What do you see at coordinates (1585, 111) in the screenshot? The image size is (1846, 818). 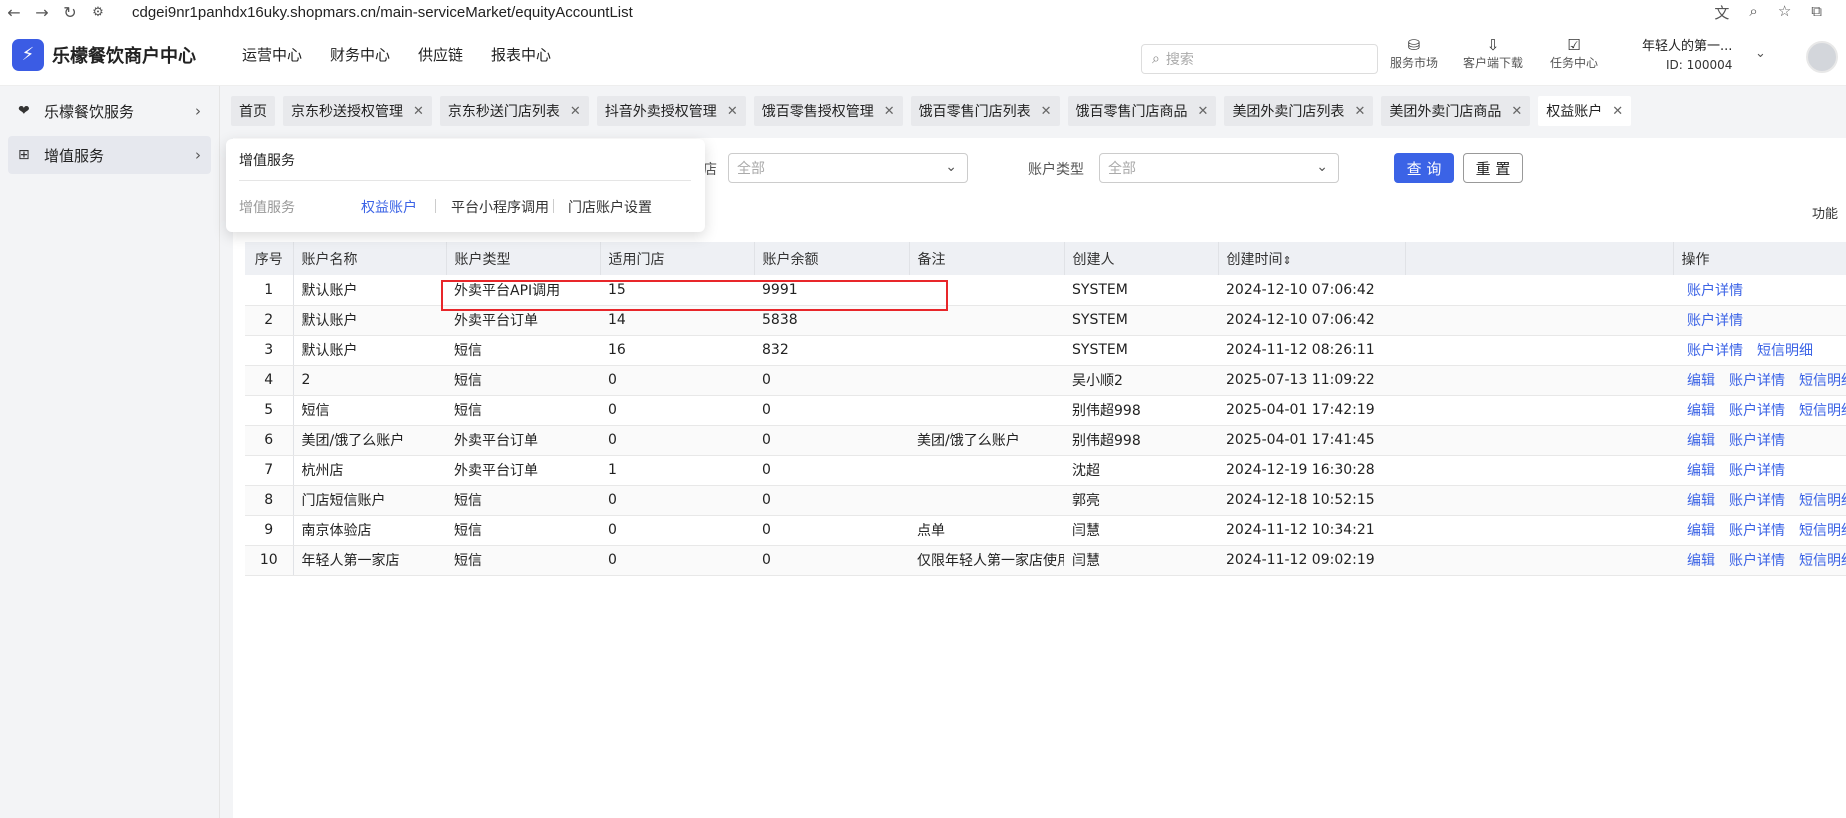 I see `tab-equity-account: 权益账户 ✕` at bounding box center [1585, 111].